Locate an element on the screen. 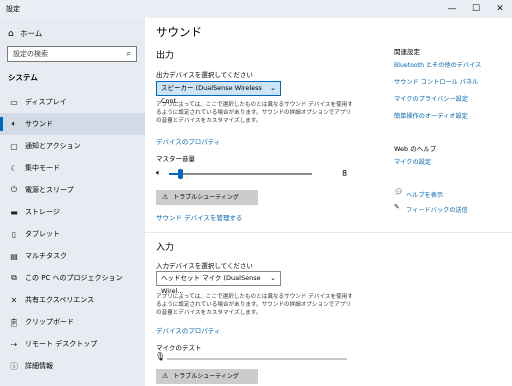  sidebar-item-sound: 🔈︎ サウンド is located at coordinates (72, 124).